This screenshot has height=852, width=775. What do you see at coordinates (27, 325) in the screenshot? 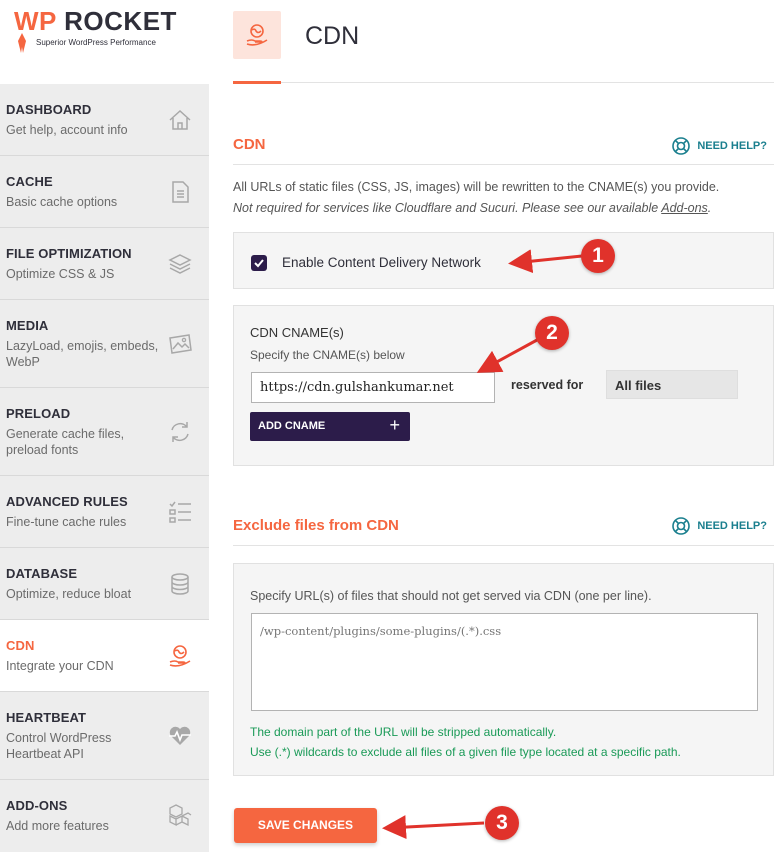
I see `sidebar-item-title: MEDIA` at bounding box center [27, 325].